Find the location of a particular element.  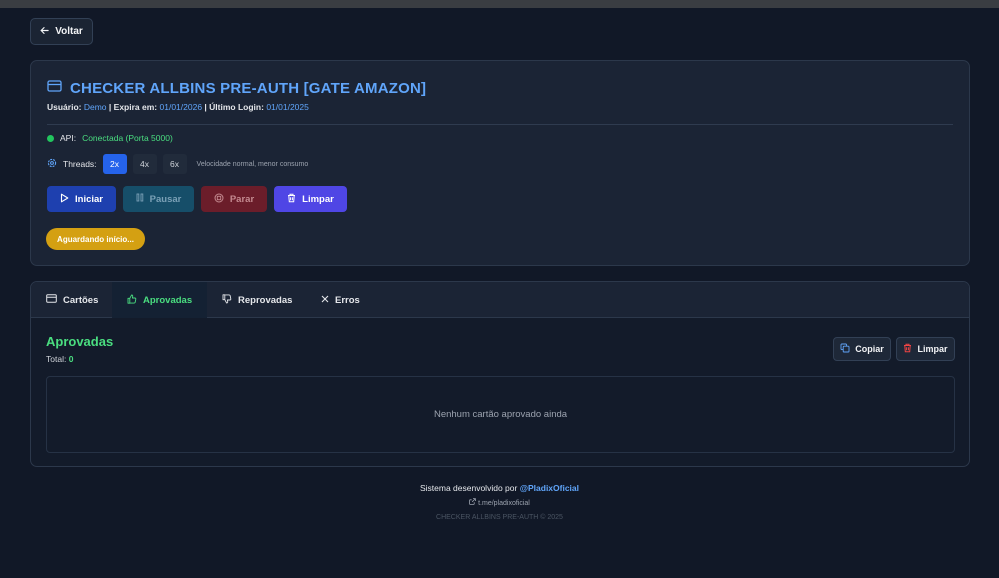

clear-approved-button: Limpar is located at coordinates (925, 349).